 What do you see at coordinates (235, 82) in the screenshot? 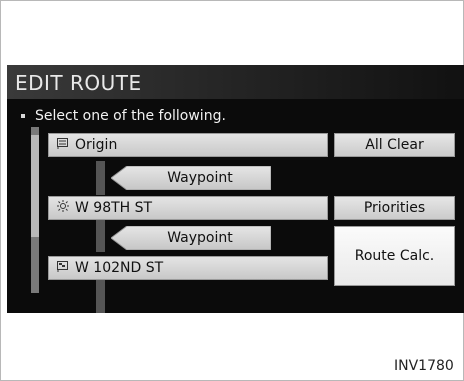
I see `title-bar: EDIT ROUTE` at bounding box center [235, 82].